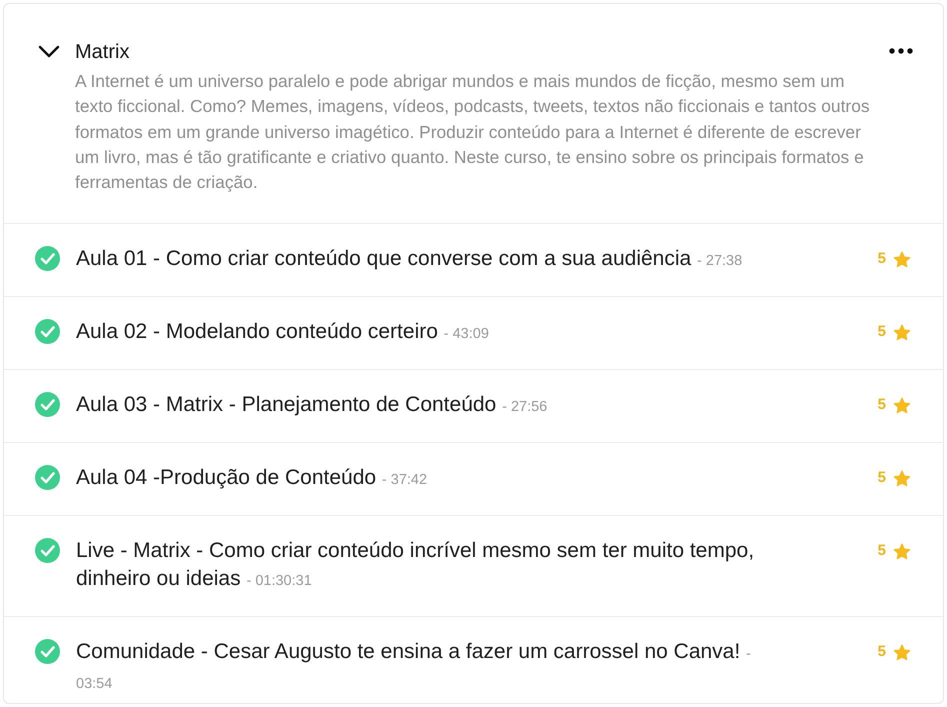 The image size is (947, 707). What do you see at coordinates (49, 52) in the screenshot?
I see `chevron-down-icon` at bounding box center [49, 52].